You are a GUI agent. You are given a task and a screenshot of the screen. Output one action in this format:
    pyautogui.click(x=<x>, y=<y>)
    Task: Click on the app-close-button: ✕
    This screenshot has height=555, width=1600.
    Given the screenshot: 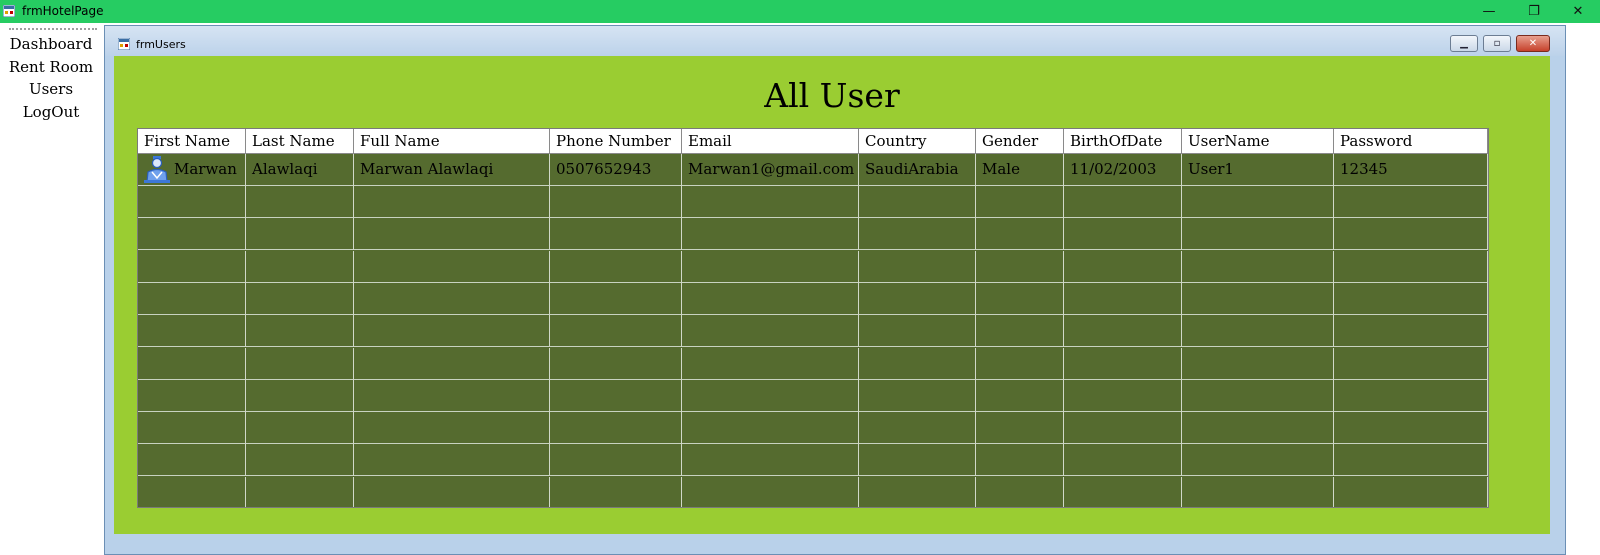 What is the action you would take?
    pyautogui.click(x=1578, y=11)
    